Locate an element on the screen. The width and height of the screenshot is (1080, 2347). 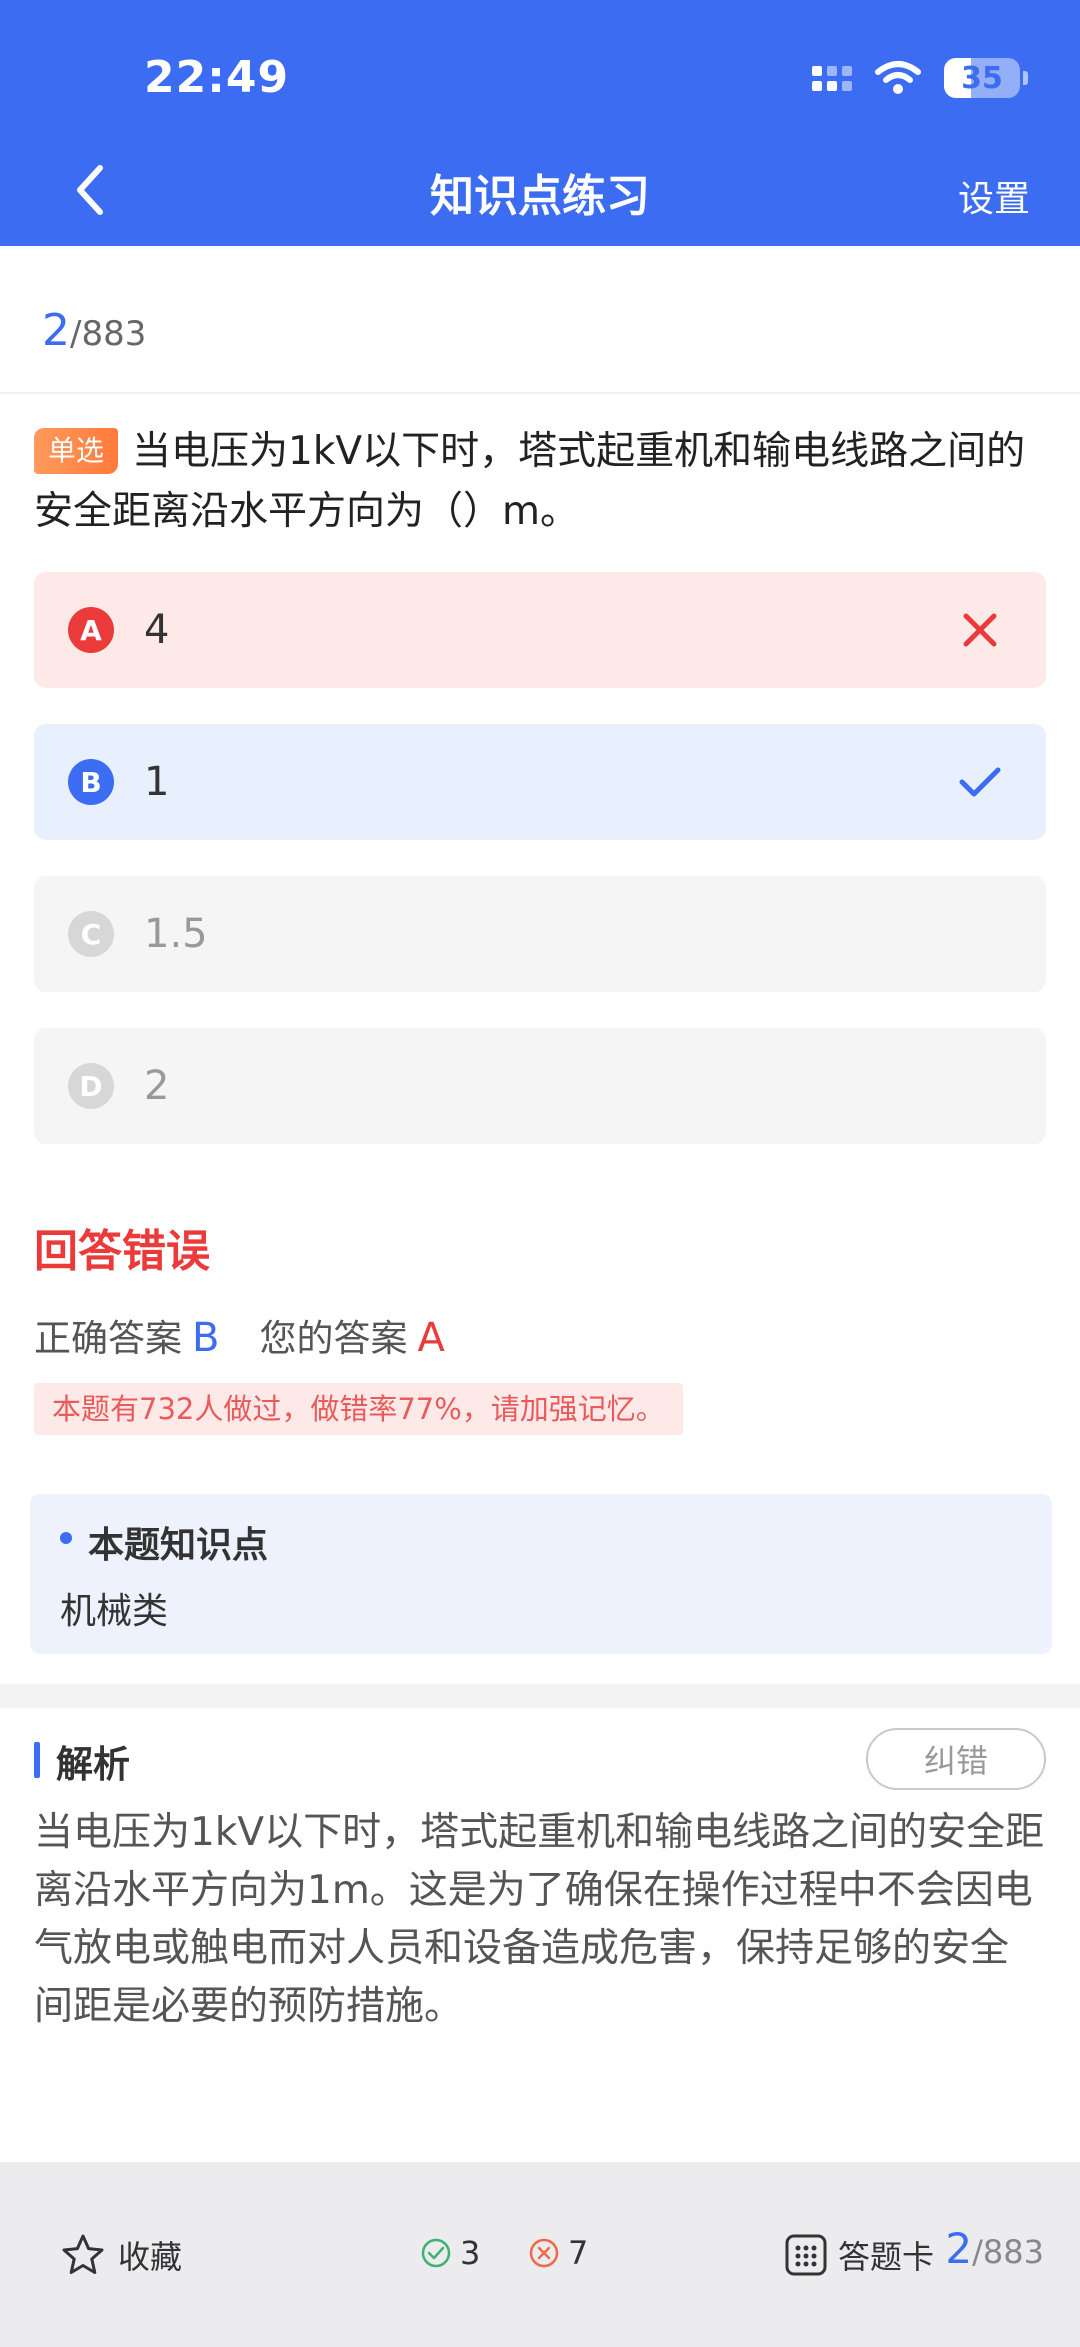
wrong-count-value: 7 is located at coordinates (578, 2253).